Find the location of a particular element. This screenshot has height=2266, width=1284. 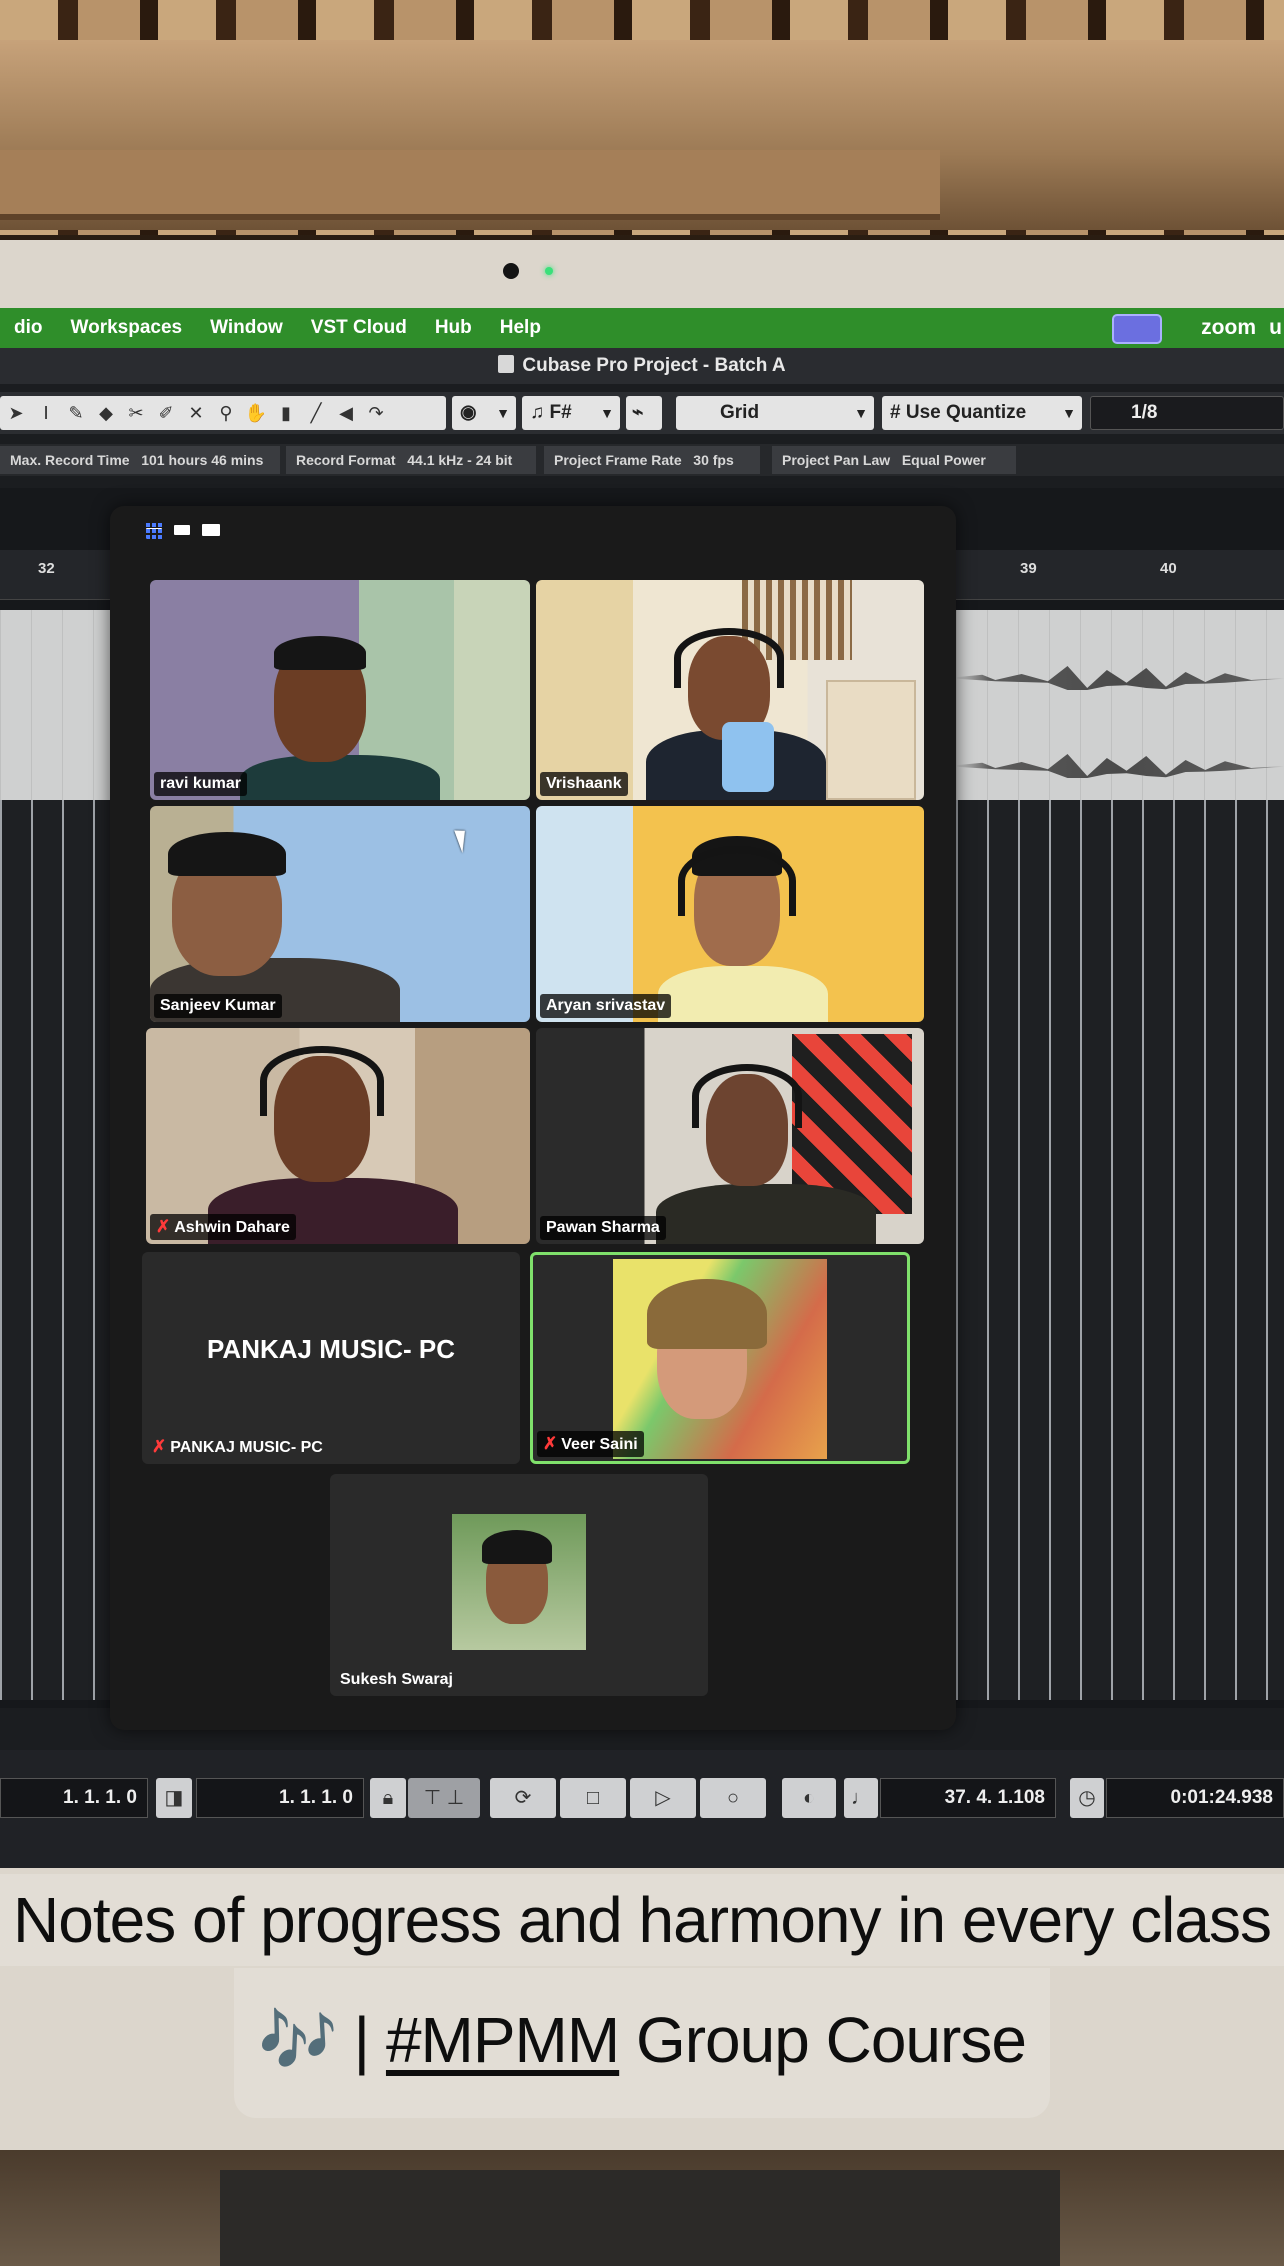

participant-tile: ravi kumar is located at coordinates (340, 690).